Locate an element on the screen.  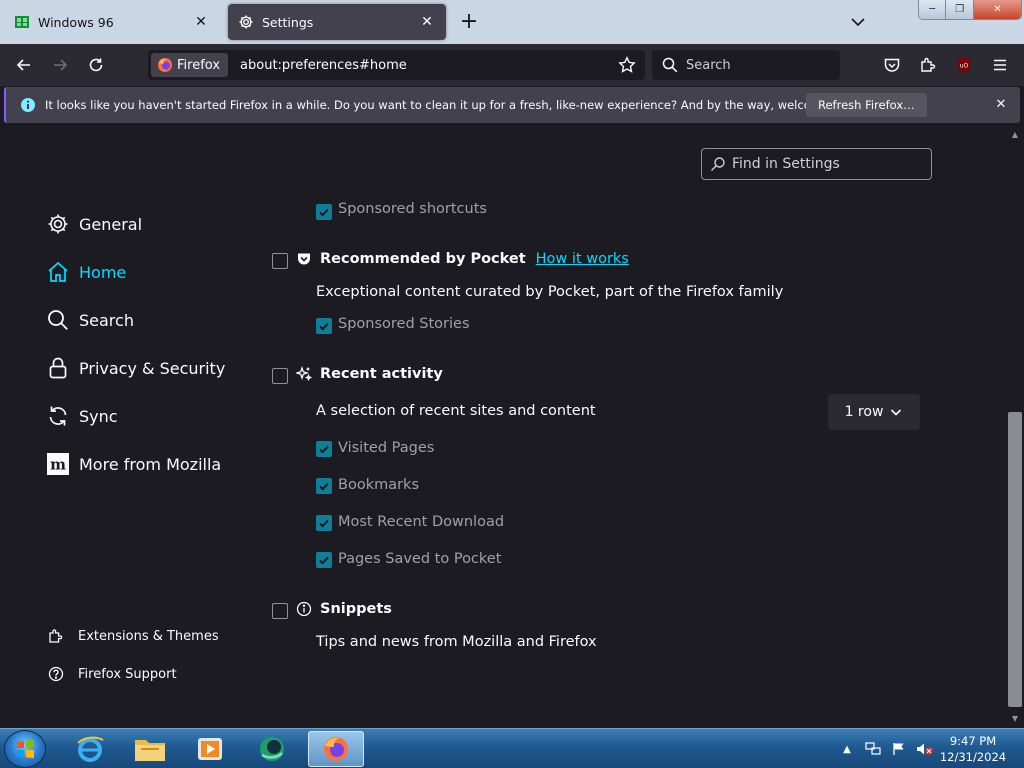
scroll-up-arrow-icon: ▲ is located at coordinates (1015, 135).